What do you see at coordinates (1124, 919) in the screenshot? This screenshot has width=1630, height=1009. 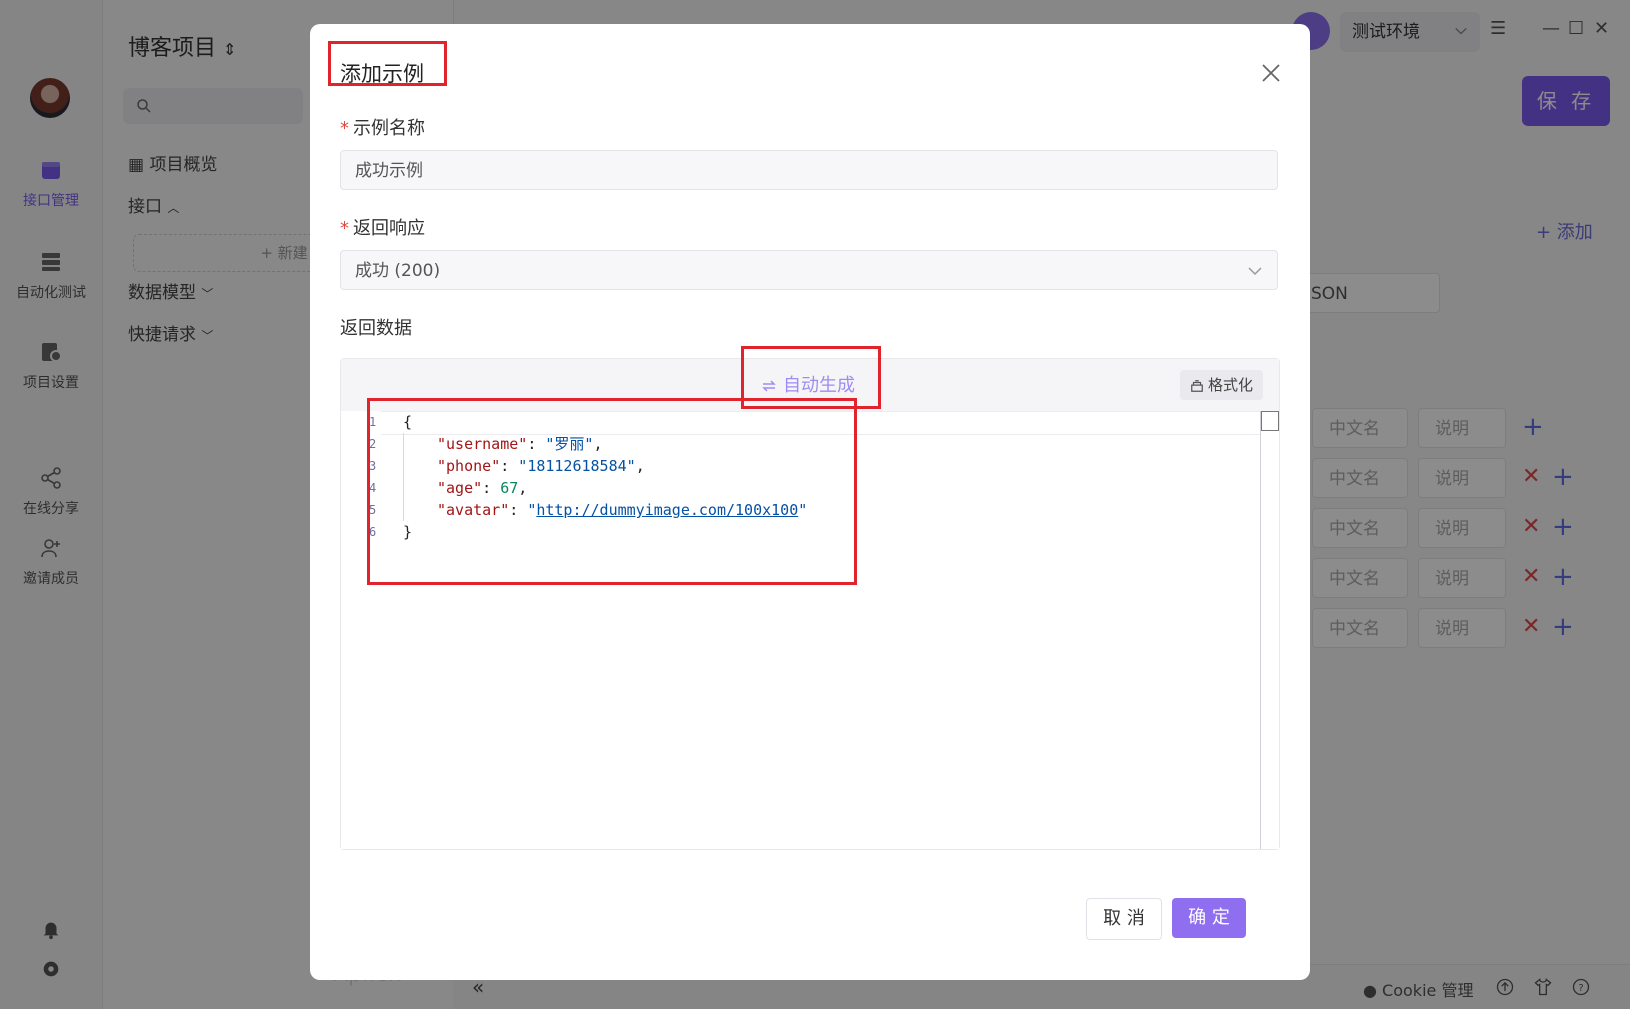 I see `cancel-button: 取 消` at bounding box center [1124, 919].